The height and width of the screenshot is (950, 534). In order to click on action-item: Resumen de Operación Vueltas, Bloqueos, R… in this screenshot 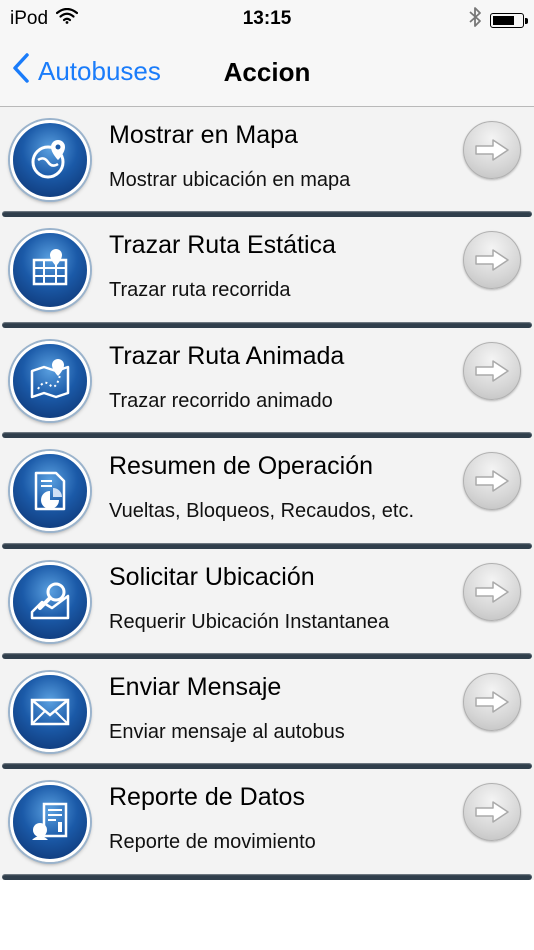, I will do `click(267, 493)`.